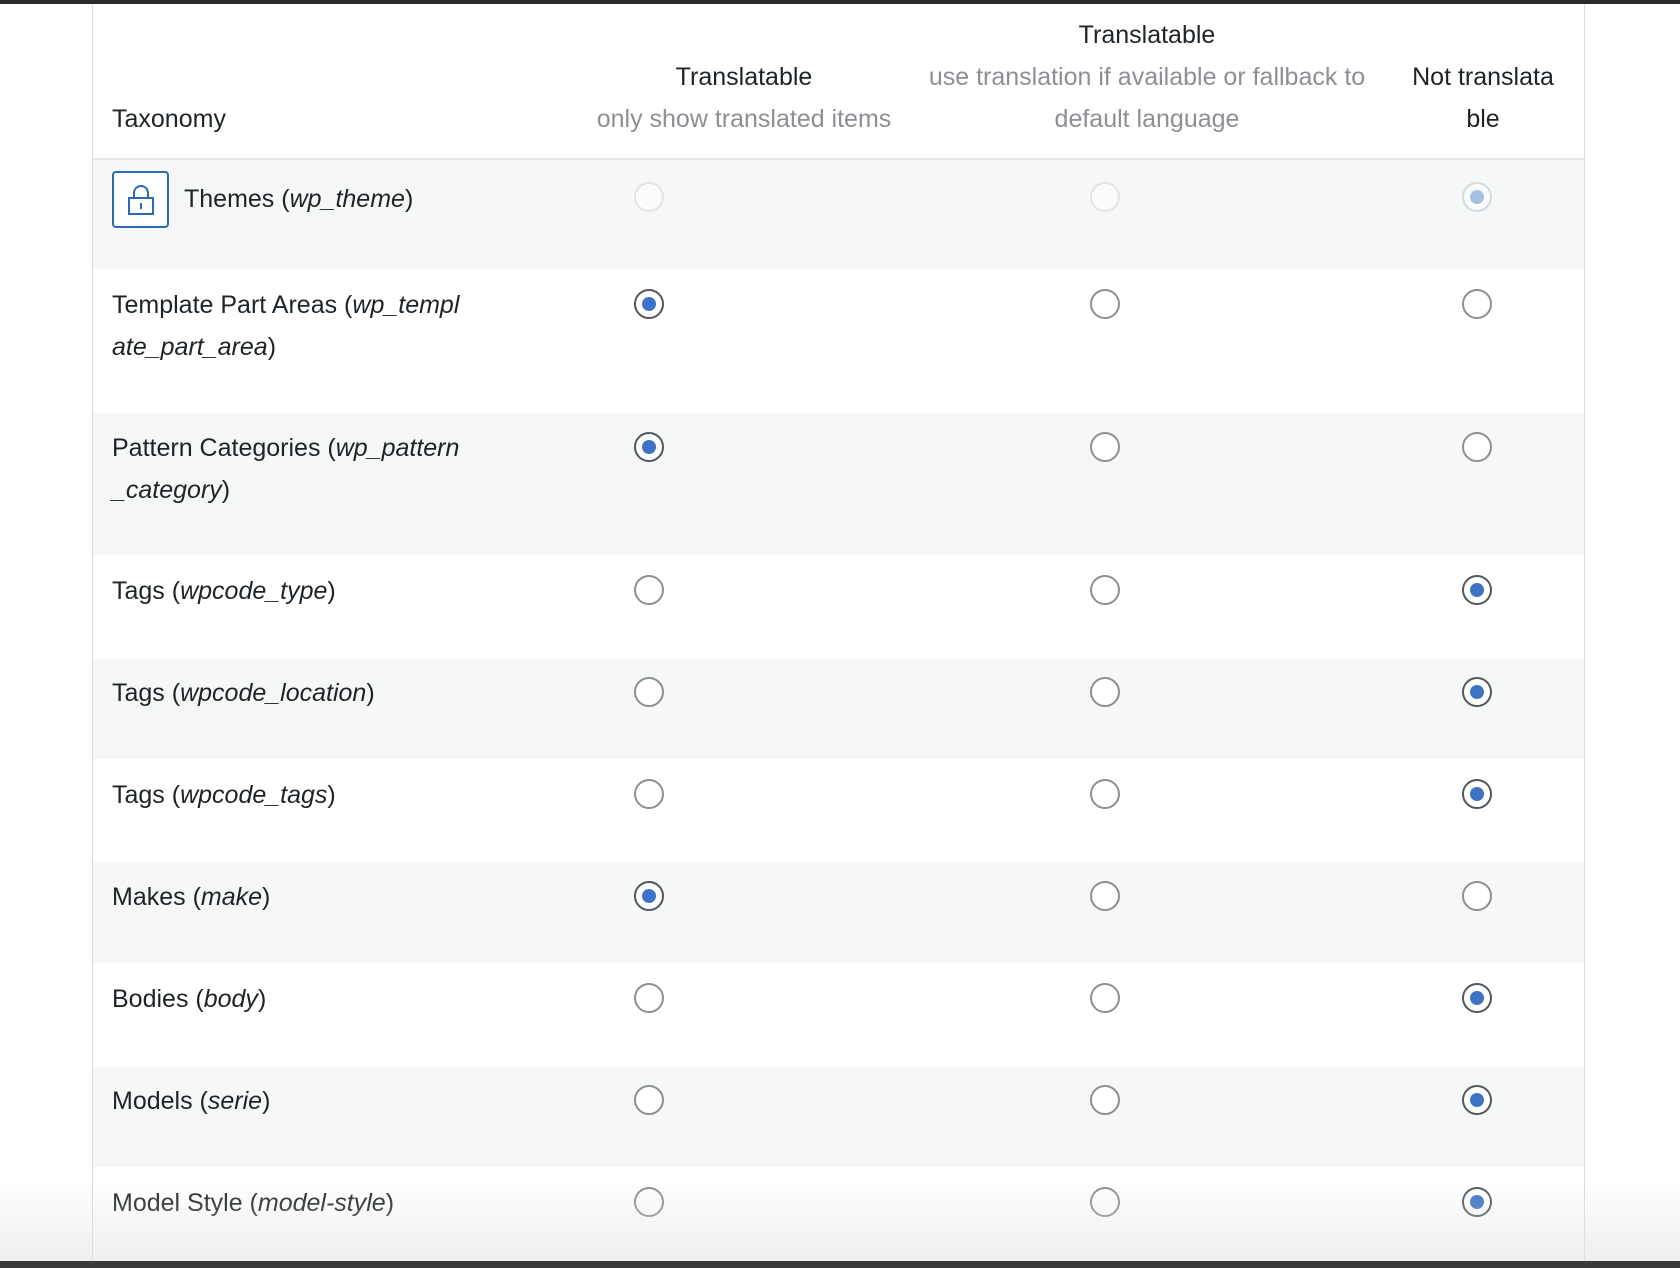 The image size is (1680, 1268). Describe the element at coordinates (1147, 35) in the screenshot. I see `header-col2-title: Translatable` at that location.